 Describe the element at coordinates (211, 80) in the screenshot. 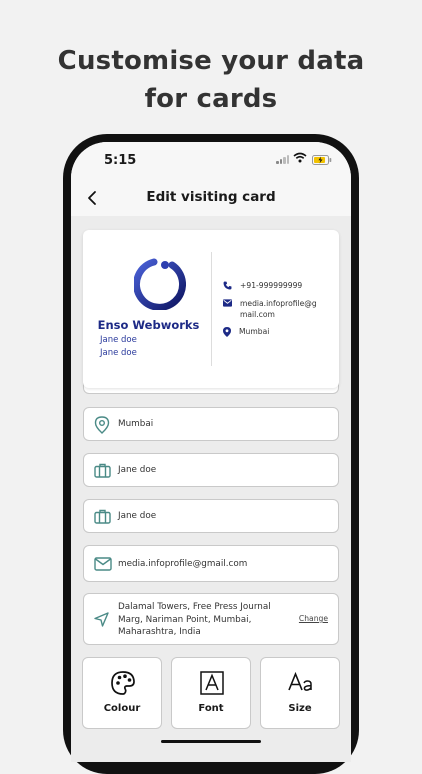

I see `promo-headline: Customise your data for cards` at that location.